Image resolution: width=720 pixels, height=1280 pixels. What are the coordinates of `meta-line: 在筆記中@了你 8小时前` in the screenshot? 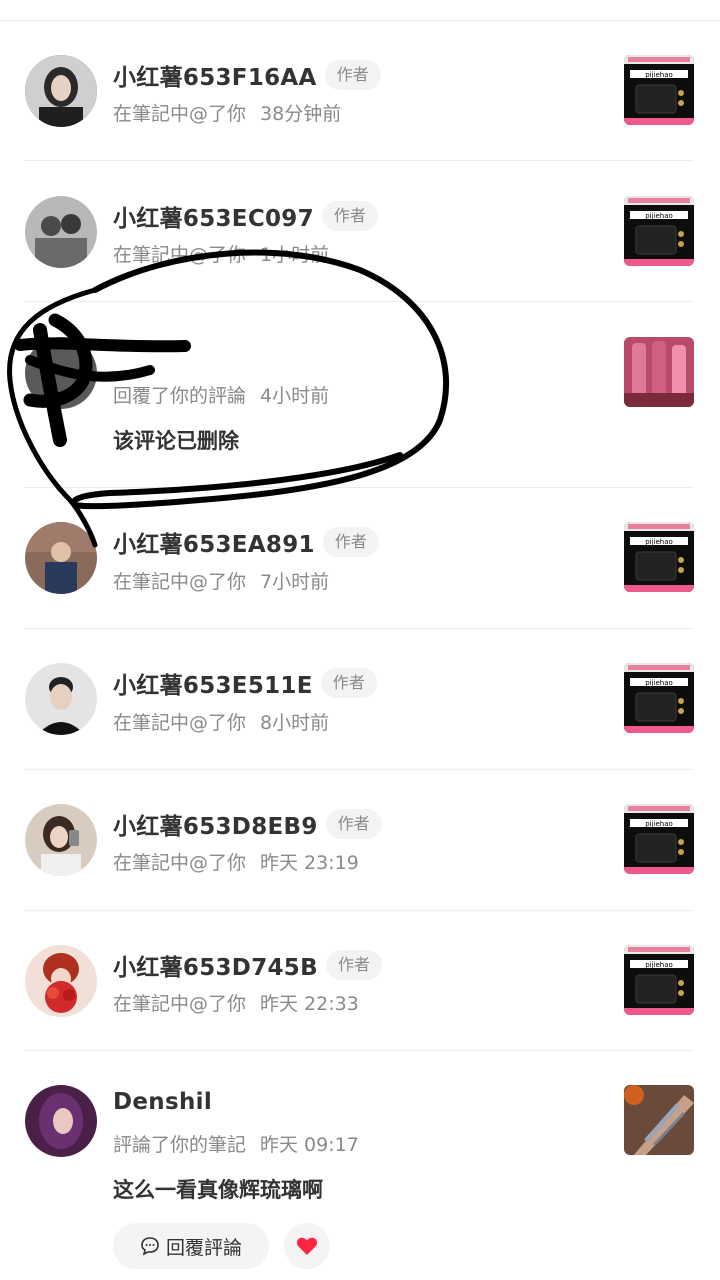 It's located at (221, 721).